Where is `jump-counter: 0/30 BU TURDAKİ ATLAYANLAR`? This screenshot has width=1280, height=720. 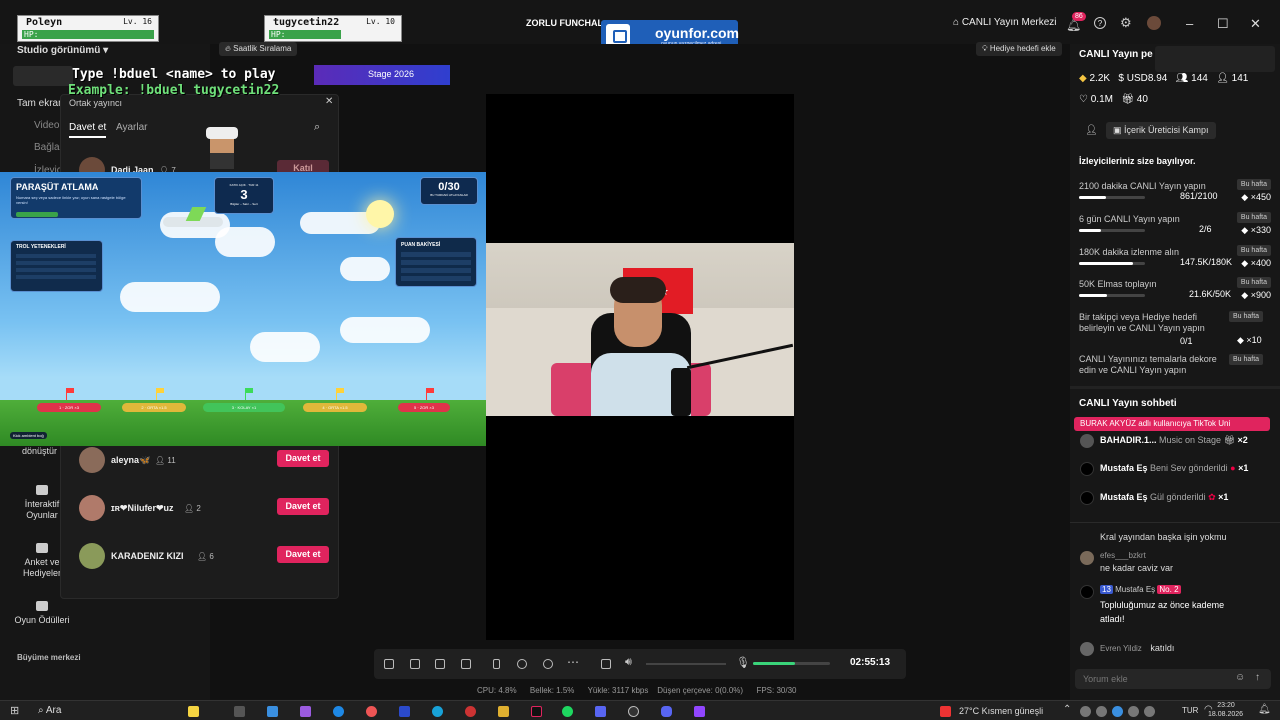
jump-counter: 0/30 BU TURDAKİ ATLAYANLAR is located at coordinates (449, 191).